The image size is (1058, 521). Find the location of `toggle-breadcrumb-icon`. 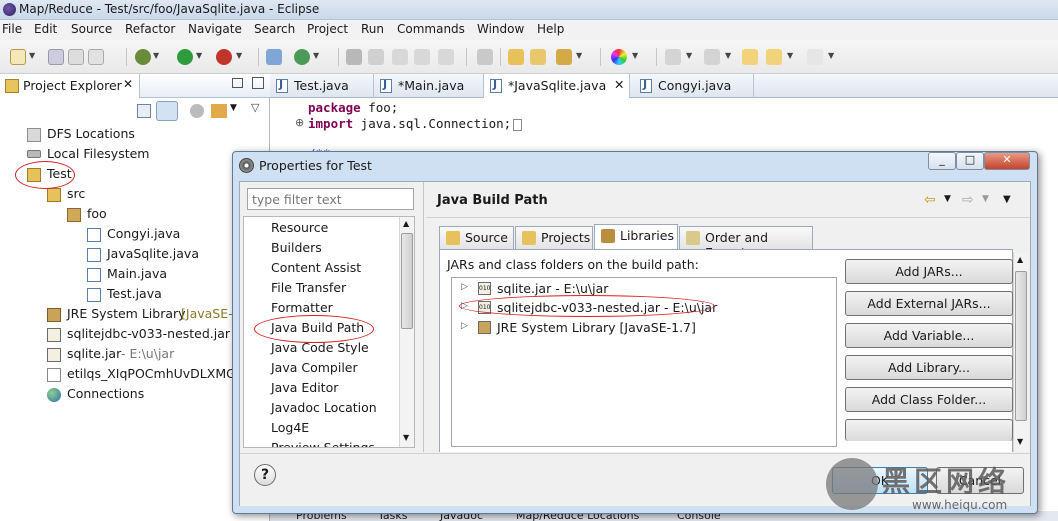

toggle-breadcrumb-icon is located at coordinates (485, 57).